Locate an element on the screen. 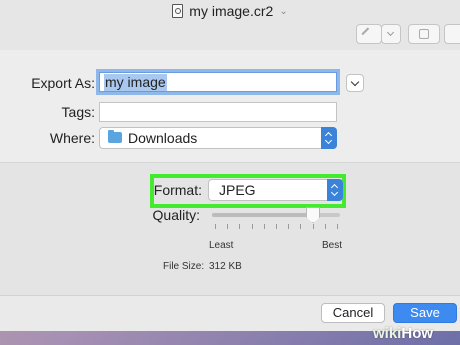 The height and width of the screenshot is (345, 460). quality-slider-fill is located at coordinates (263, 215).